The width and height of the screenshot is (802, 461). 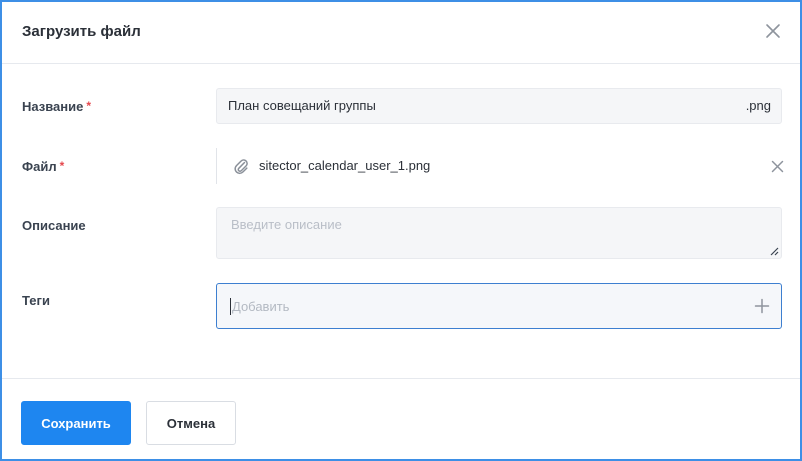 What do you see at coordinates (762, 306) in the screenshot?
I see `plus-icon` at bounding box center [762, 306].